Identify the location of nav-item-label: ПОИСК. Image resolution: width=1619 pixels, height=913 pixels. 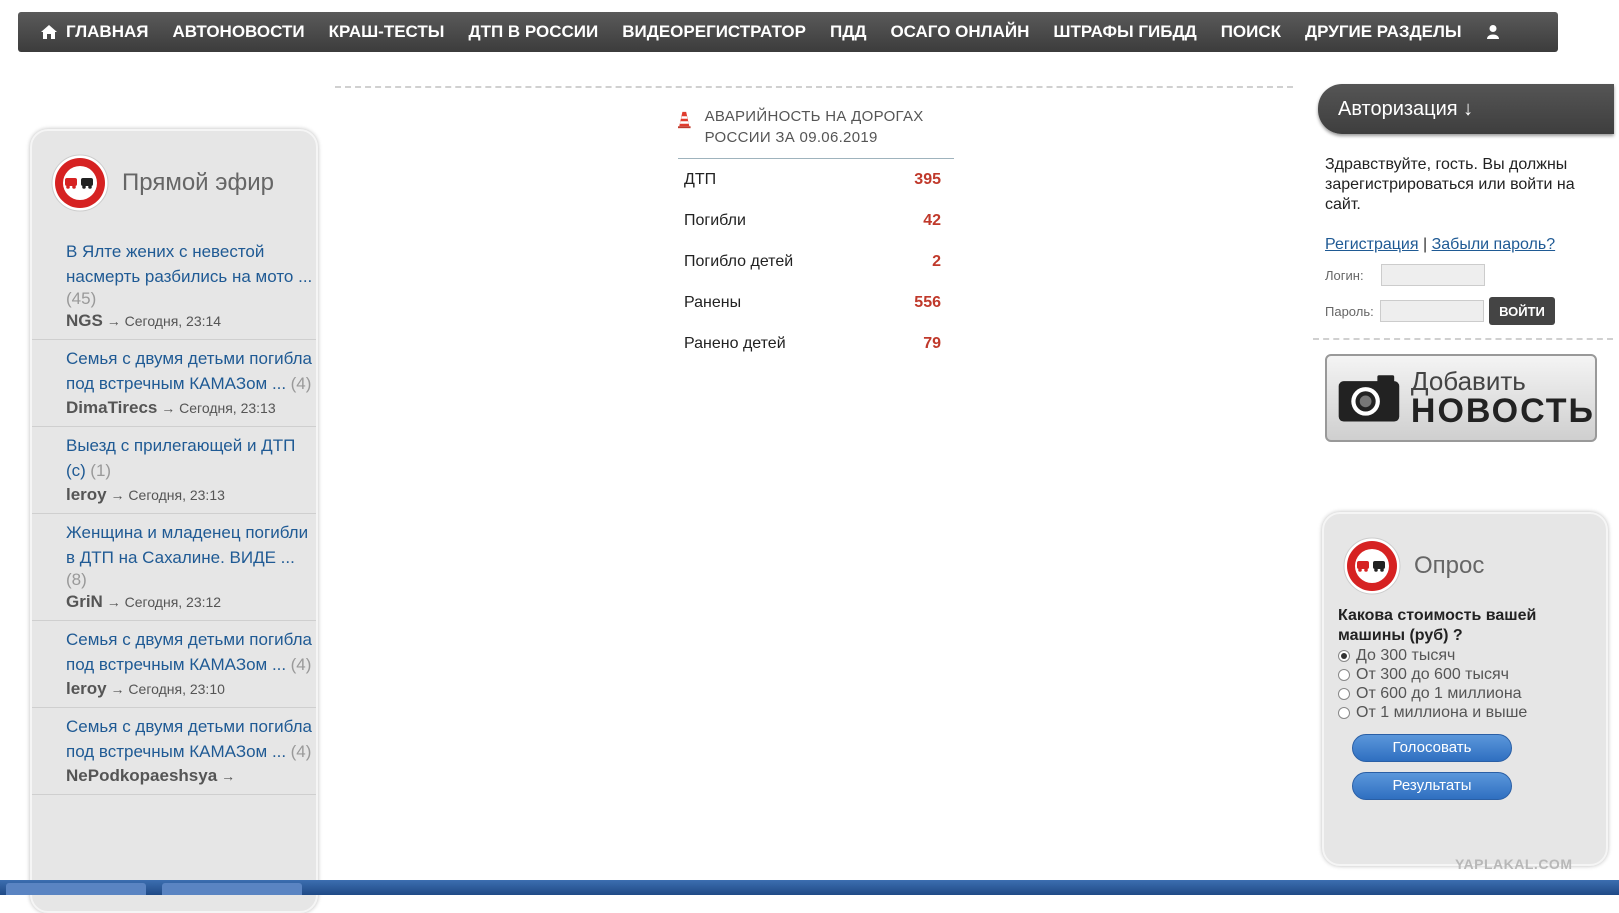
(1251, 31).